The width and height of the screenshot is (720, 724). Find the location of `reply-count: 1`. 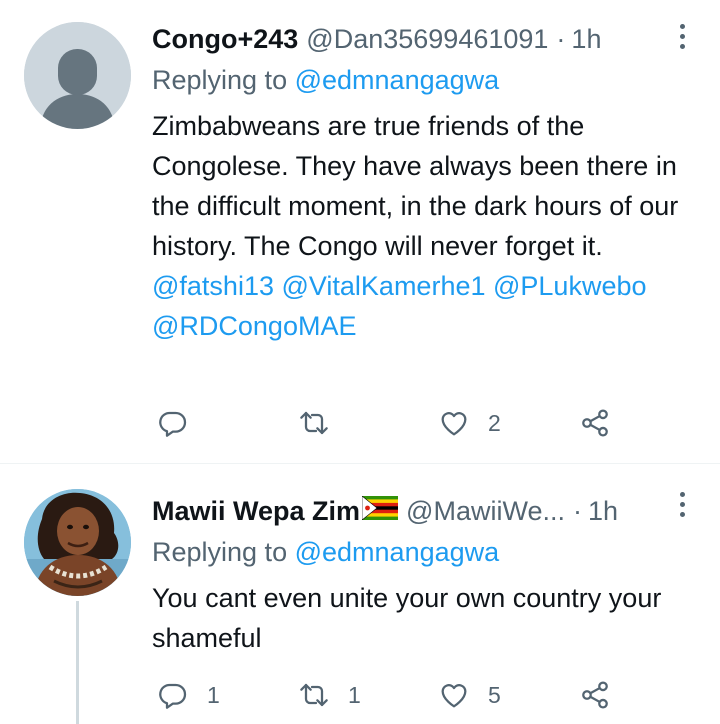

reply-count: 1 is located at coordinates (213, 694).